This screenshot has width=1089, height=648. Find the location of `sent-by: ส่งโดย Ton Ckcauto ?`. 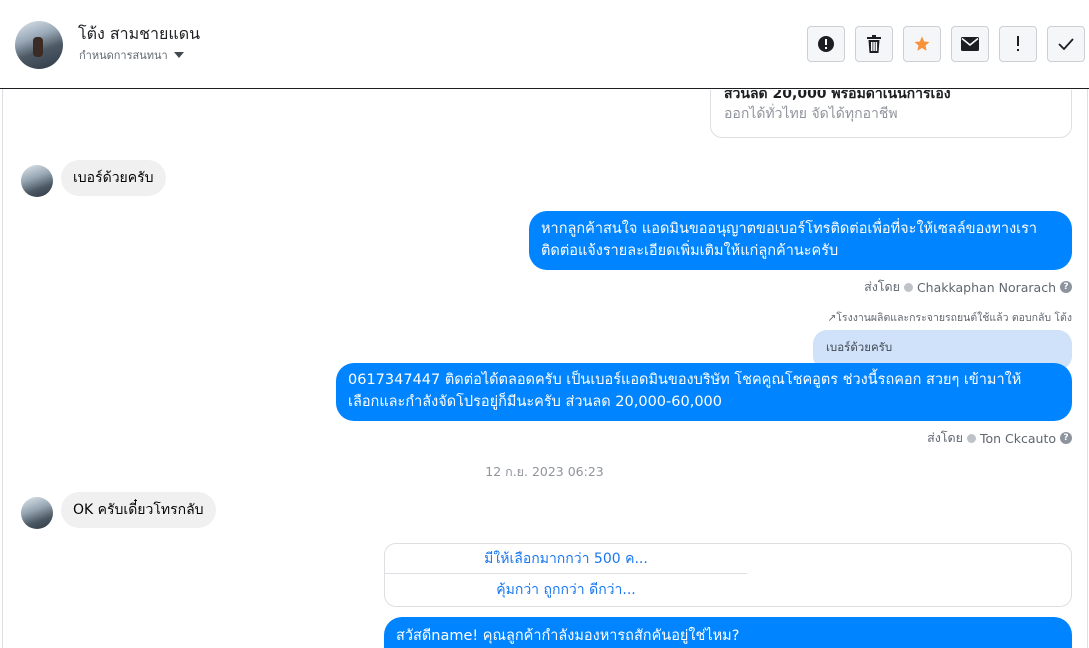

sent-by: ส่งโดย Ton Ckcauto ? is located at coordinates (999, 438).